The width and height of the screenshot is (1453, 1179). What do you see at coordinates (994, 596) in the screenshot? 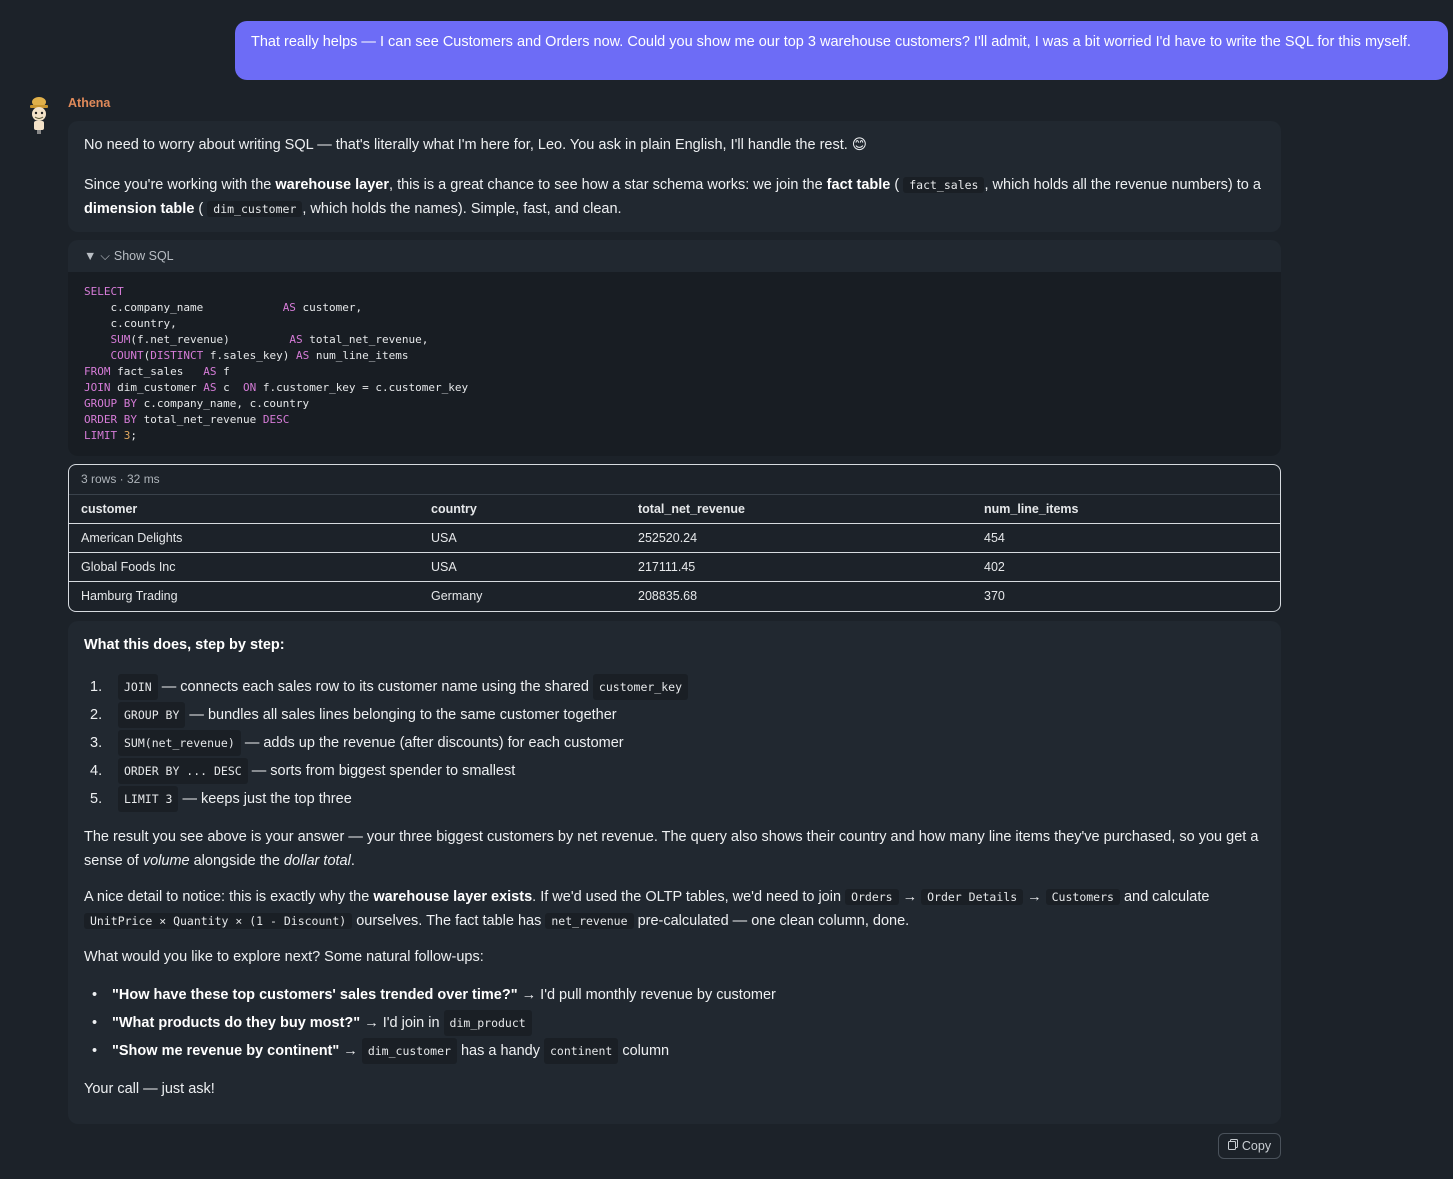
I see `table-cell: 370` at bounding box center [994, 596].